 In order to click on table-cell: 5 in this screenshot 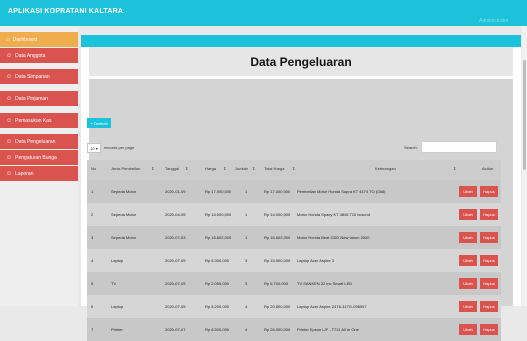, I will do `click(92, 283)`.